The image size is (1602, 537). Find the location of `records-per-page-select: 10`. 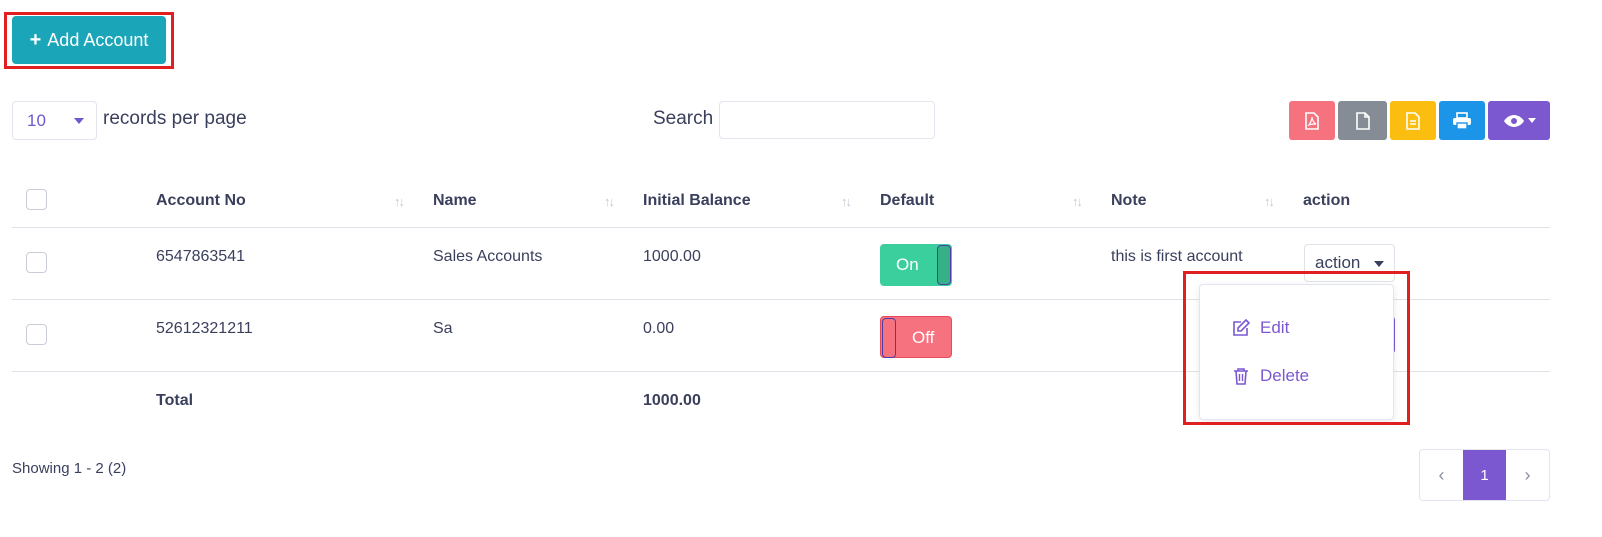

records-per-page-select: 10 is located at coordinates (54, 120).